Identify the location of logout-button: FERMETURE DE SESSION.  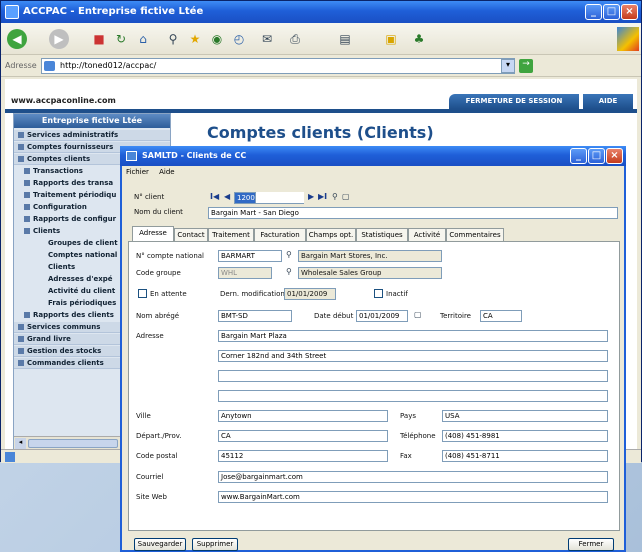
(514, 101).